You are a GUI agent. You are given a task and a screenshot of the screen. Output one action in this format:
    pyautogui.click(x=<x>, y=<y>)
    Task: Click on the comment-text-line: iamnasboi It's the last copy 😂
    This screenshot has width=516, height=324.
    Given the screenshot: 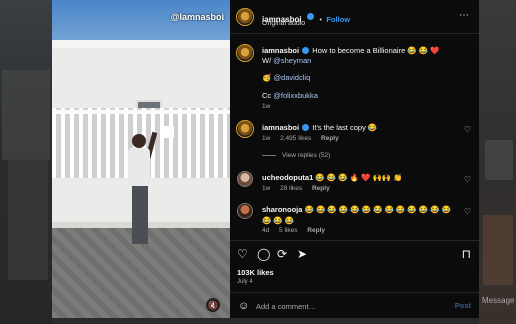 What is the action you would take?
    pyautogui.click(x=359, y=127)
    